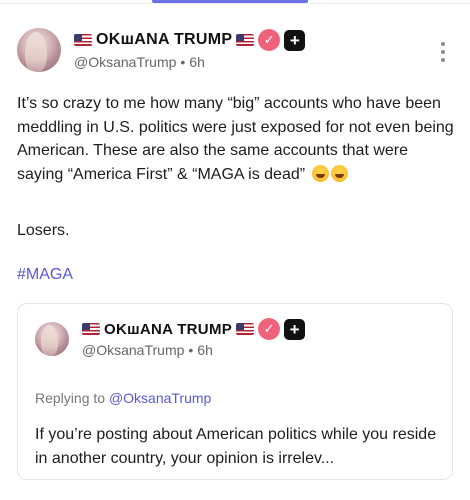 This screenshot has height=500, width=470. I want to click on author-handle: @OksanaTrump, so click(125, 62).